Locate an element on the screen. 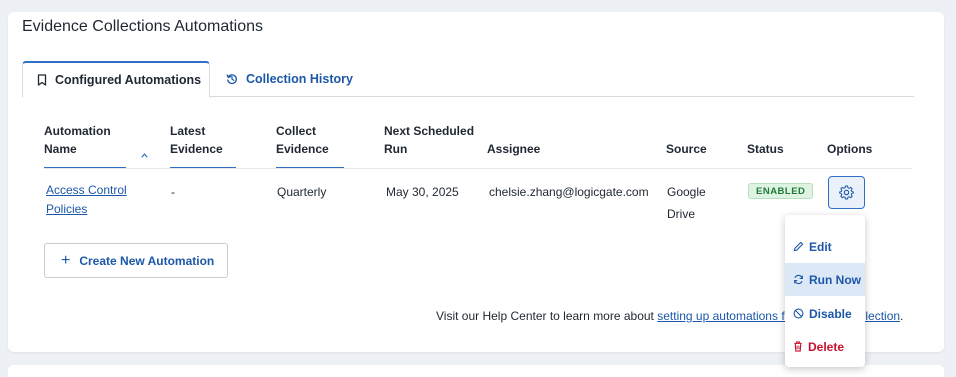 The image size is (956, 377). cell-source: Google Drive is located at coordinates (686, 203).